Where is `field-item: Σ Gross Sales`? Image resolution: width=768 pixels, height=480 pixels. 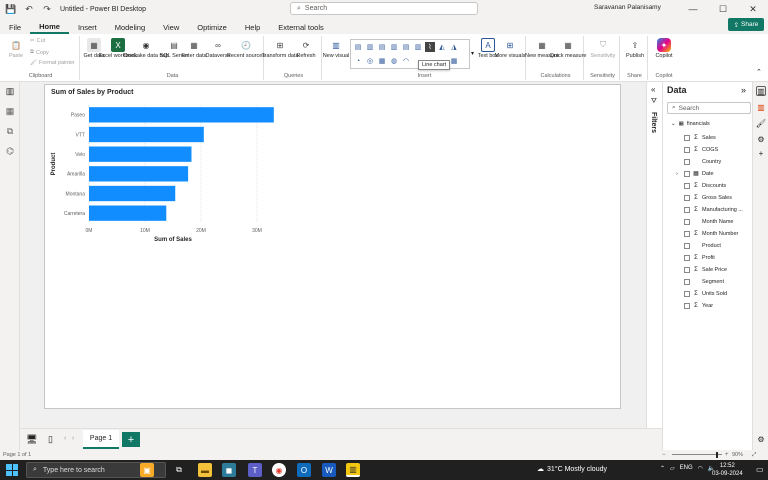 field-item: Σ Gross Sales is located at coordinates (708, 197).